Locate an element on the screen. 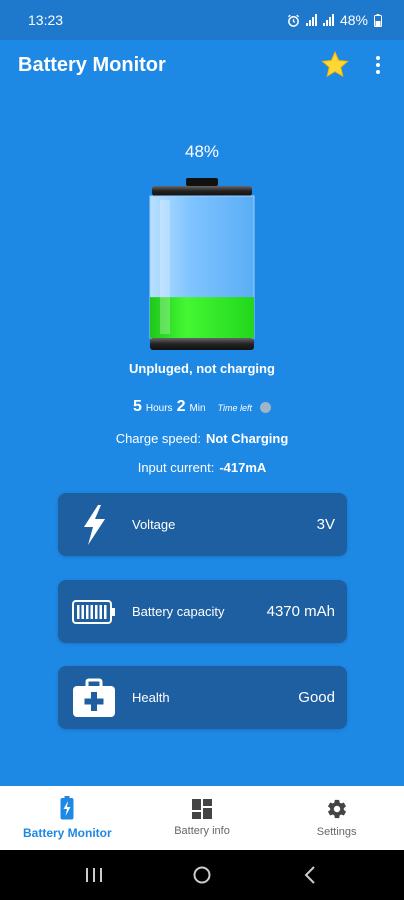 The width and height of the screenshot is (404, 900). system-navigation-bar is located at coordinates (202, 875).